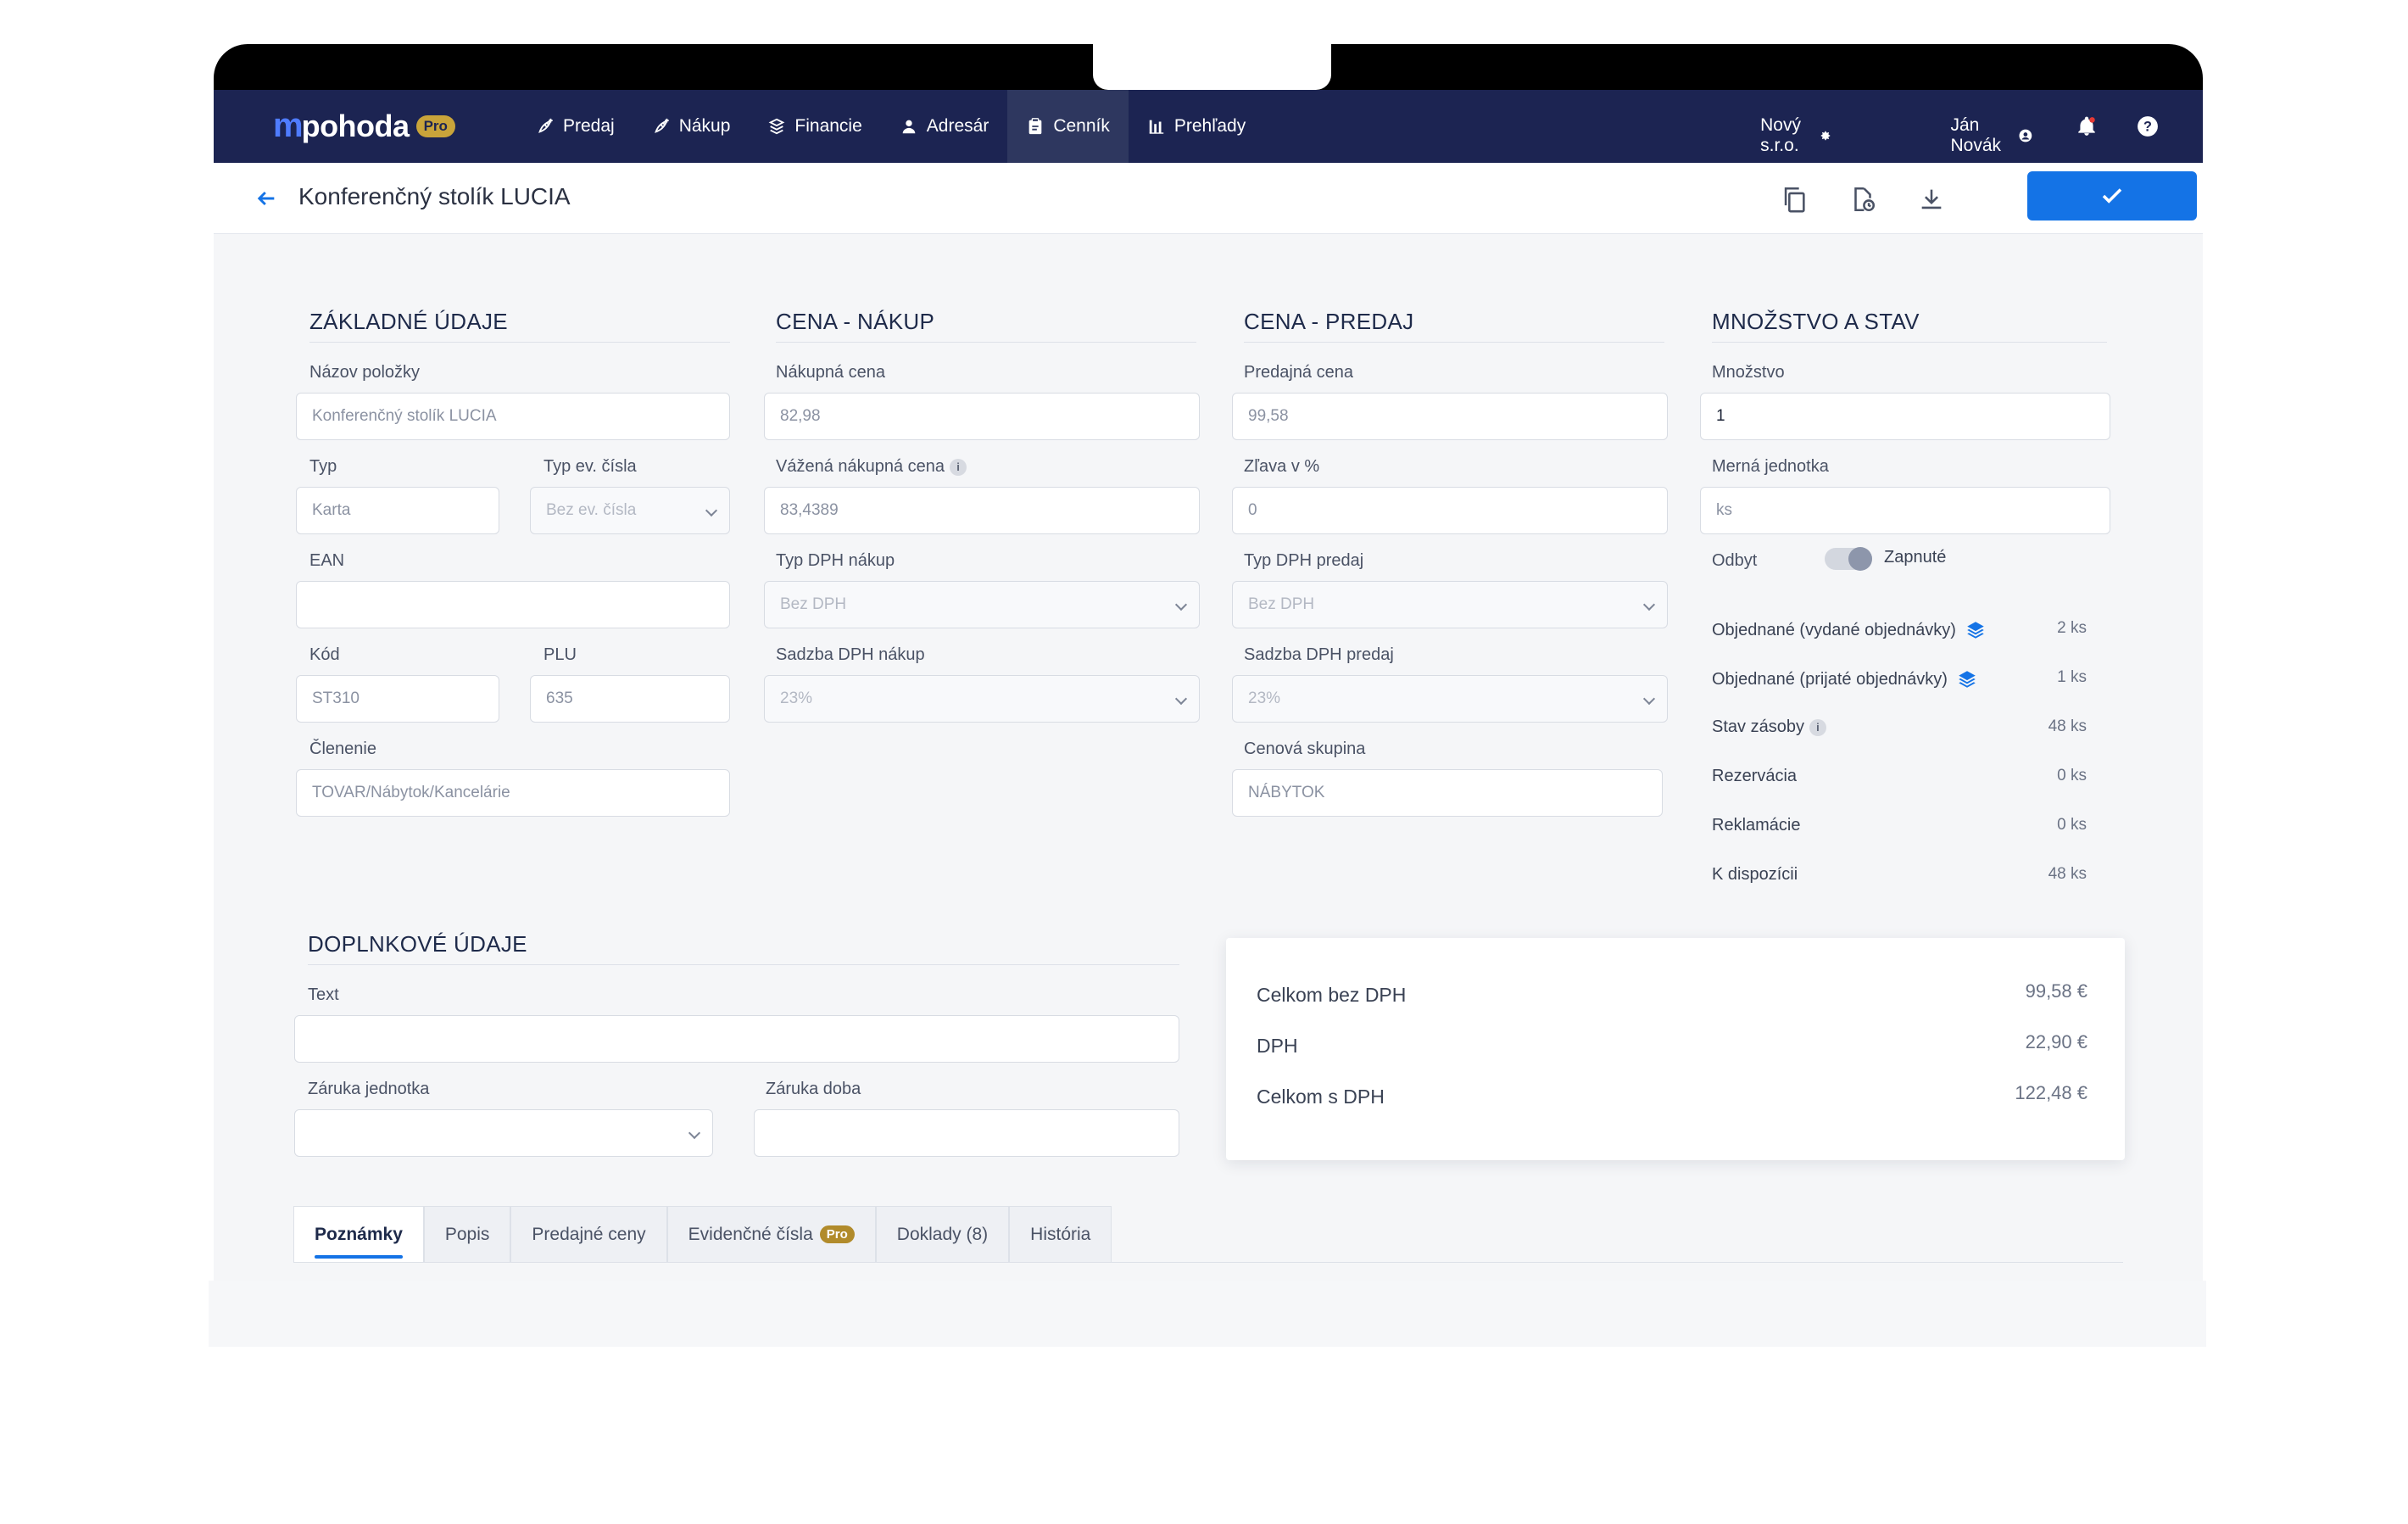 This screenshot has height=1524, width=2408. Describe the element at coordinates (323, 466) in the screenshot. I see `label-type: Typ` at that location.